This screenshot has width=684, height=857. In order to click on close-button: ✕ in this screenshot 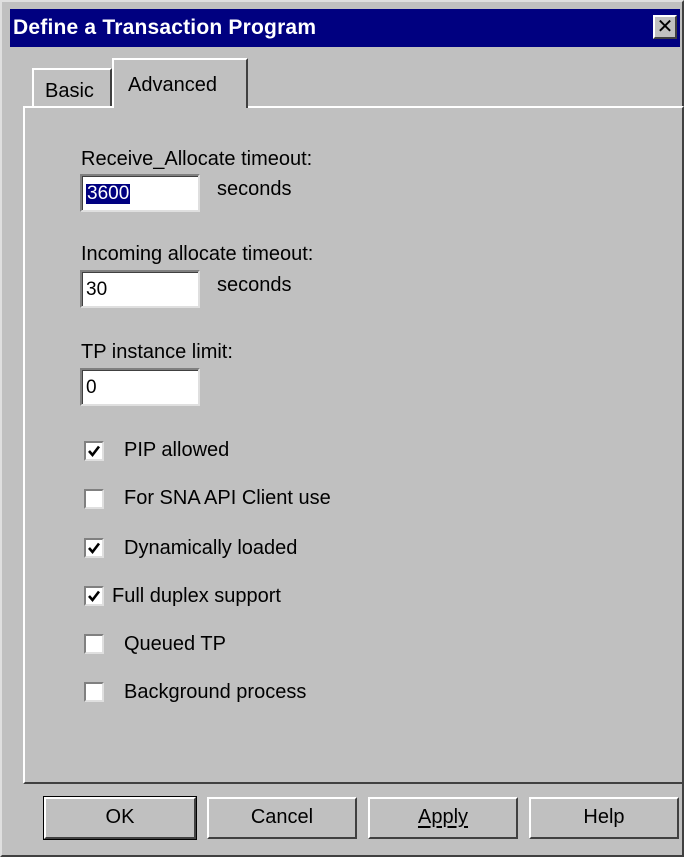, I will do `click(665, 27)`.